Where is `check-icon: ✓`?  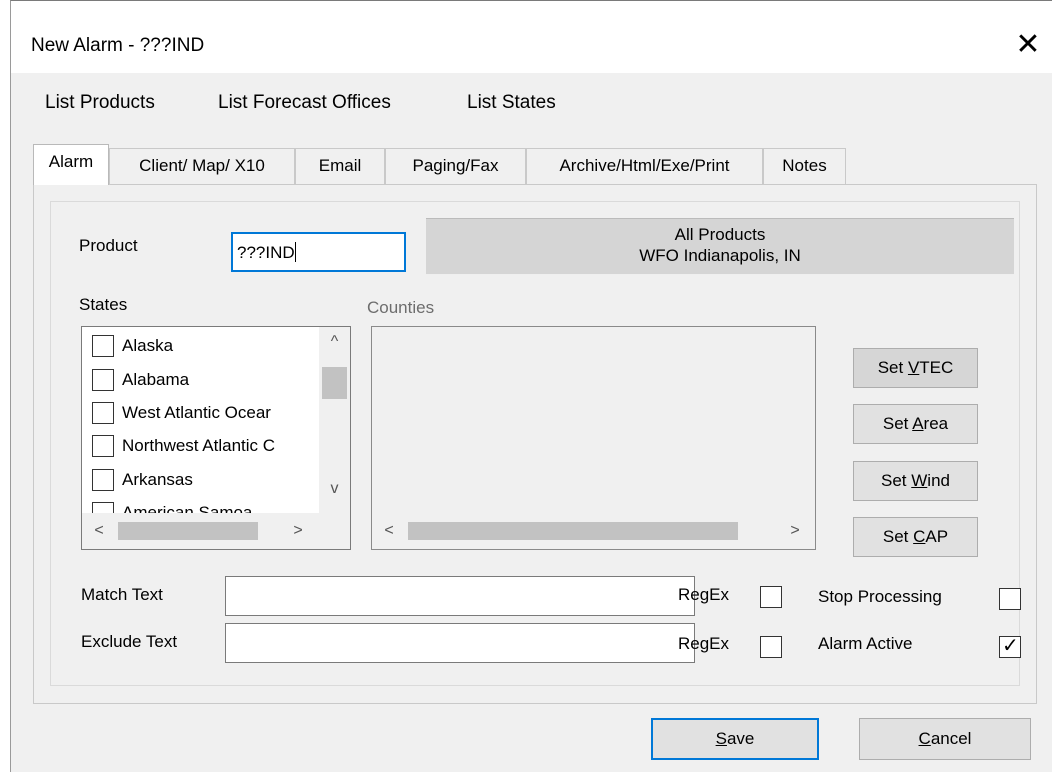 check-icon: ✓ is located at coordinates (1010, 646).